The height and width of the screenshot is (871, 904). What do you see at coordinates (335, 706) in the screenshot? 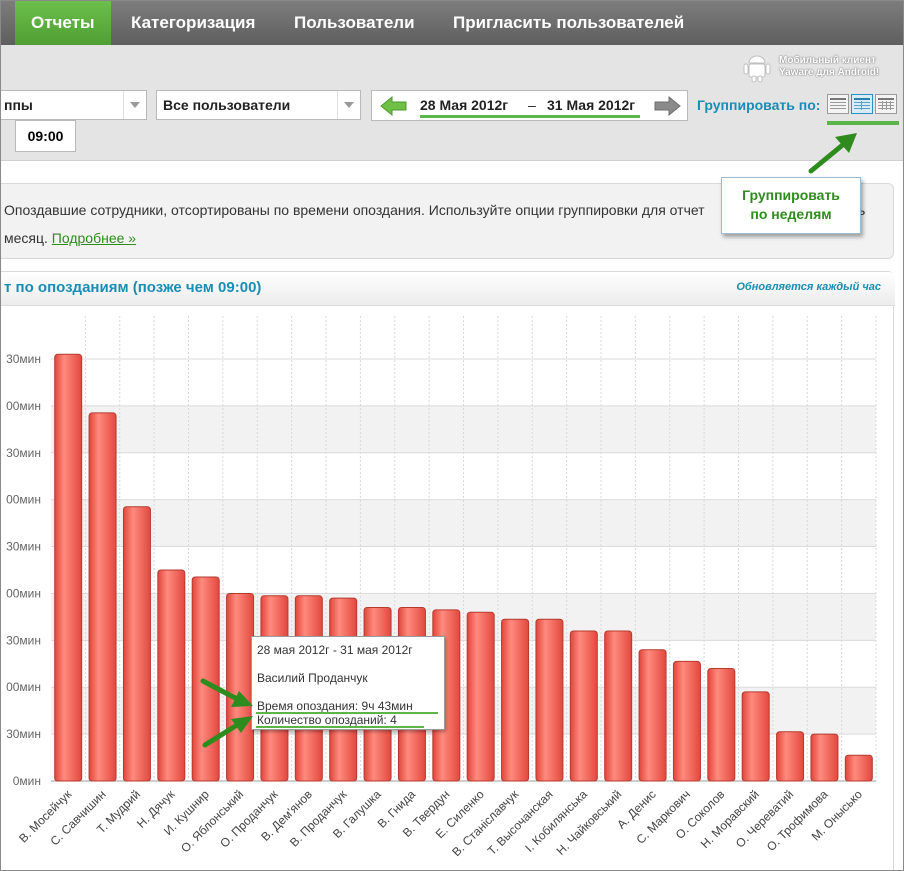
I see `tooltip-late-time: Время опоздания: 9ч 43мин` at bounding box center [335, 706].